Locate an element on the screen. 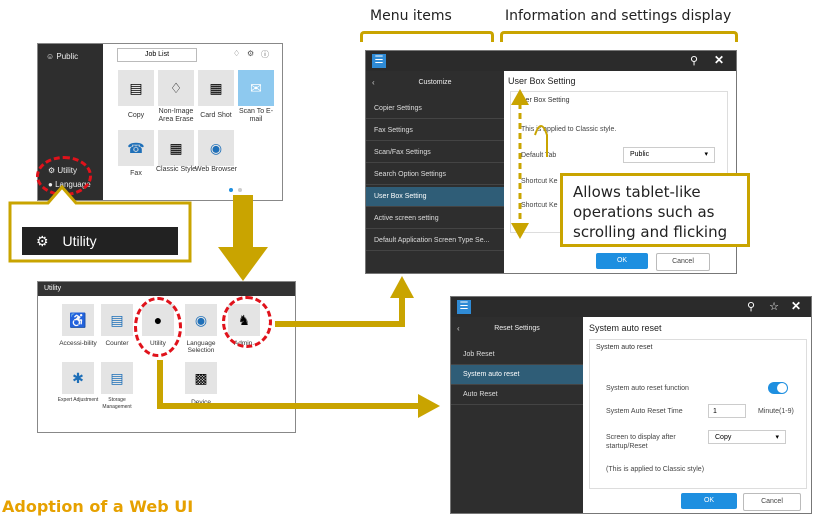 Image resolution: width=825 pixels, height=516 pixels. menu-item: Active screen setting is located at coordinates (435, 219).